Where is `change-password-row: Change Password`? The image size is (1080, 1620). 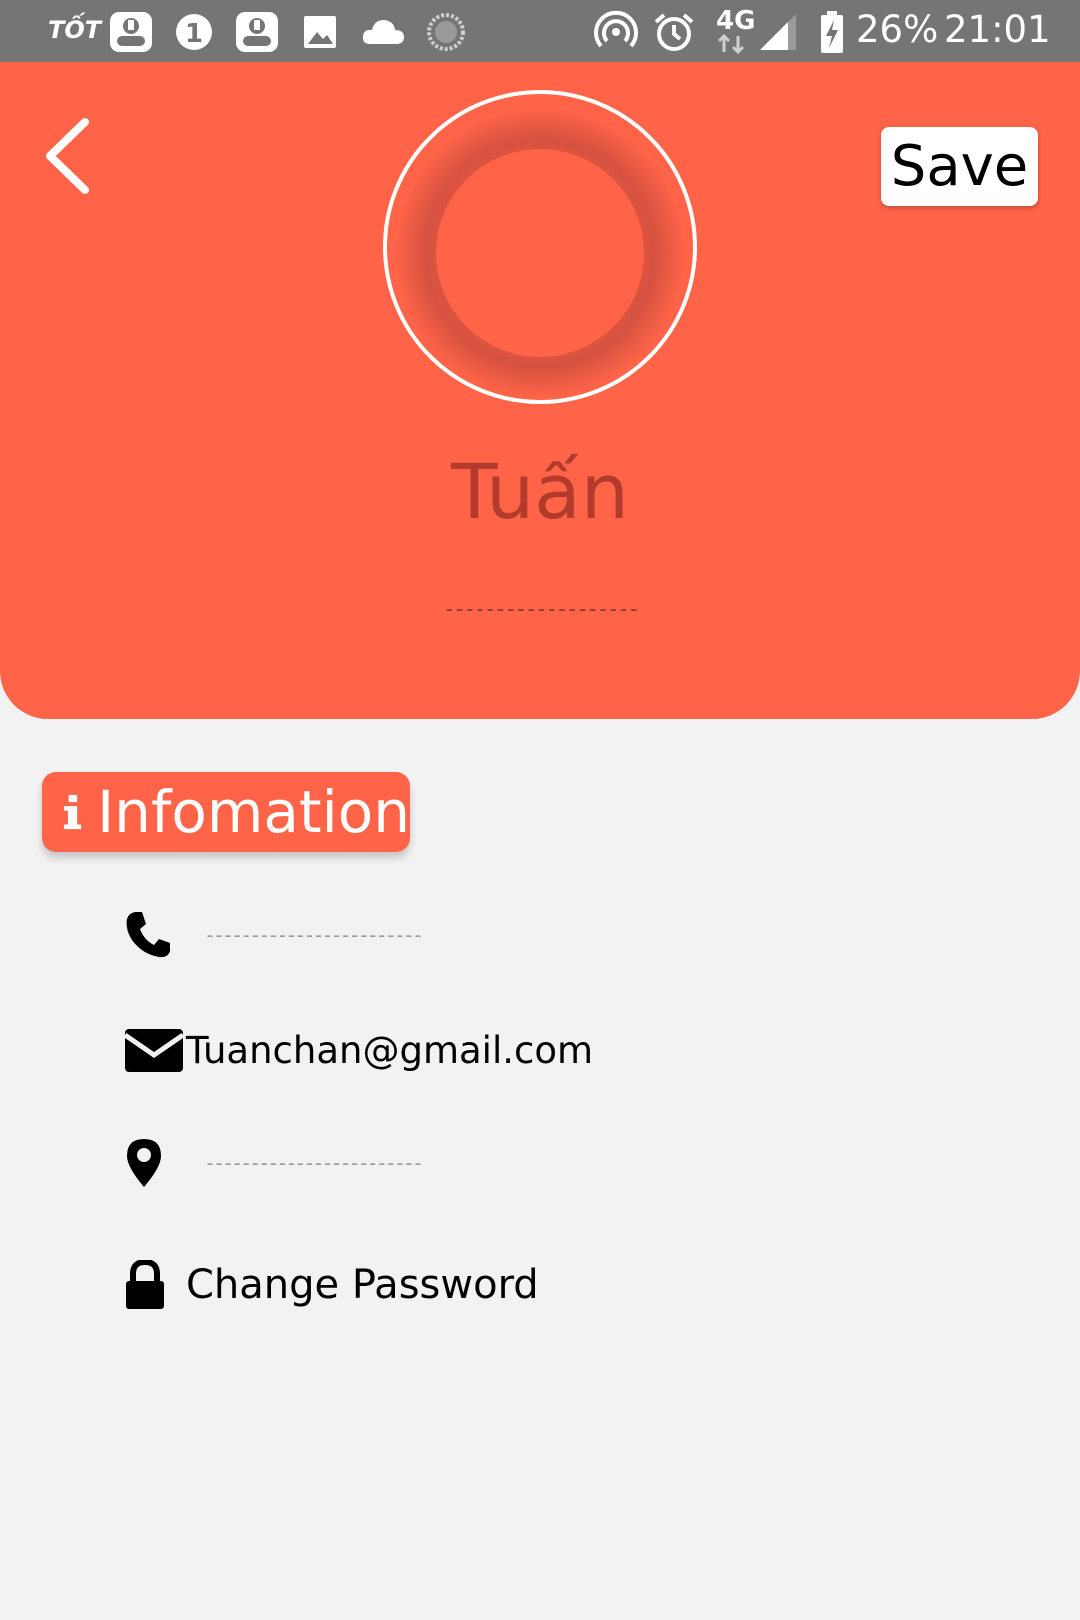
change-password-row: Change Password is located at coordinates (331, 1285).